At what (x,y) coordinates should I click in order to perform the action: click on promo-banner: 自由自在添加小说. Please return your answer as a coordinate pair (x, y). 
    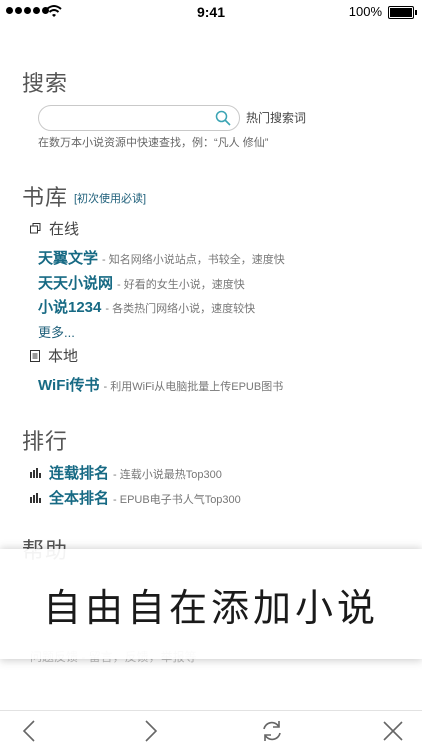
    Looking at the image, I should click on (211, 604).